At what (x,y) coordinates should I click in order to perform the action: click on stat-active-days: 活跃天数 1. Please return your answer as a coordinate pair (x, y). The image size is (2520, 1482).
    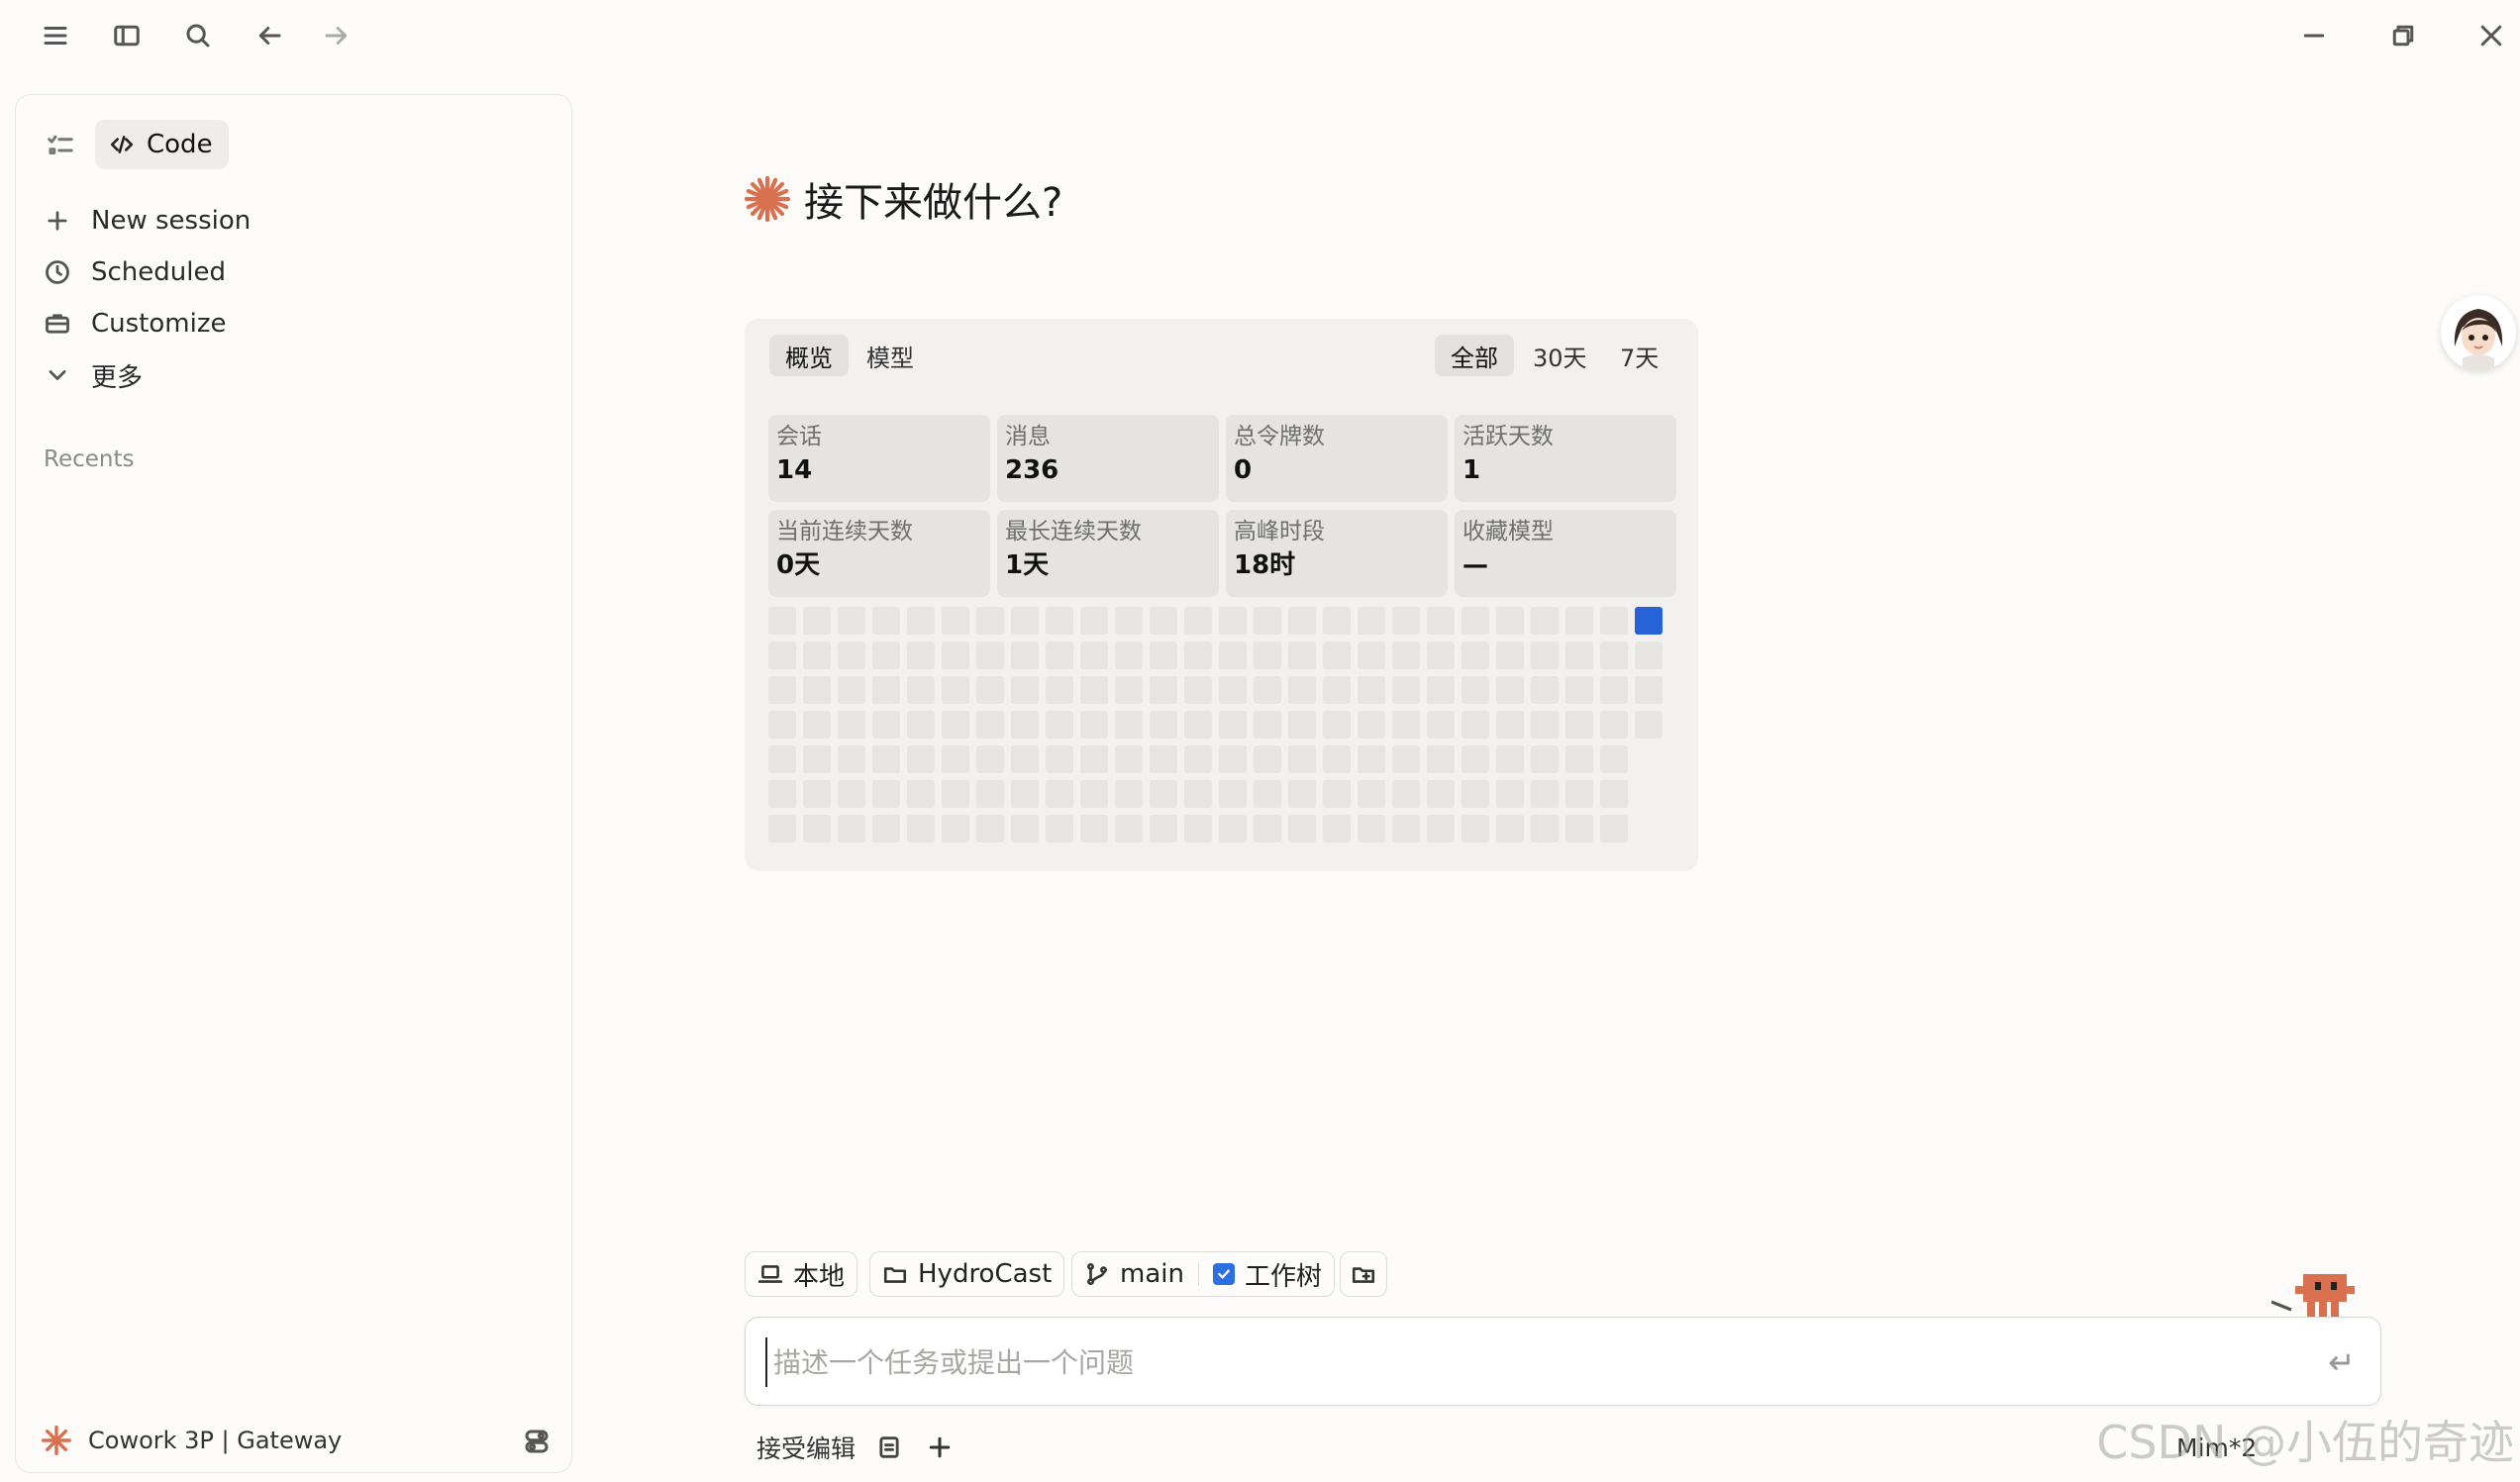
    Looking at the image, I should click on (1565, 458).